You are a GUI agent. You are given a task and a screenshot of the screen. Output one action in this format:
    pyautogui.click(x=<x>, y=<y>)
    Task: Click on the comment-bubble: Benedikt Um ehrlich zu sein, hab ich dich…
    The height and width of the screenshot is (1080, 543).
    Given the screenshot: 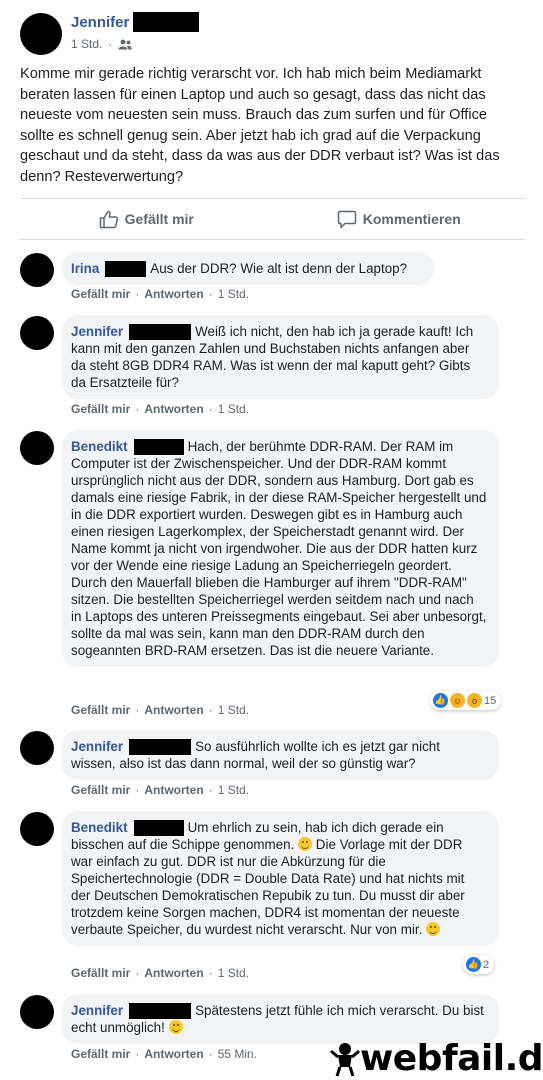 What is the action you would take?
    pyautogui.click(x=280, y=879)
    